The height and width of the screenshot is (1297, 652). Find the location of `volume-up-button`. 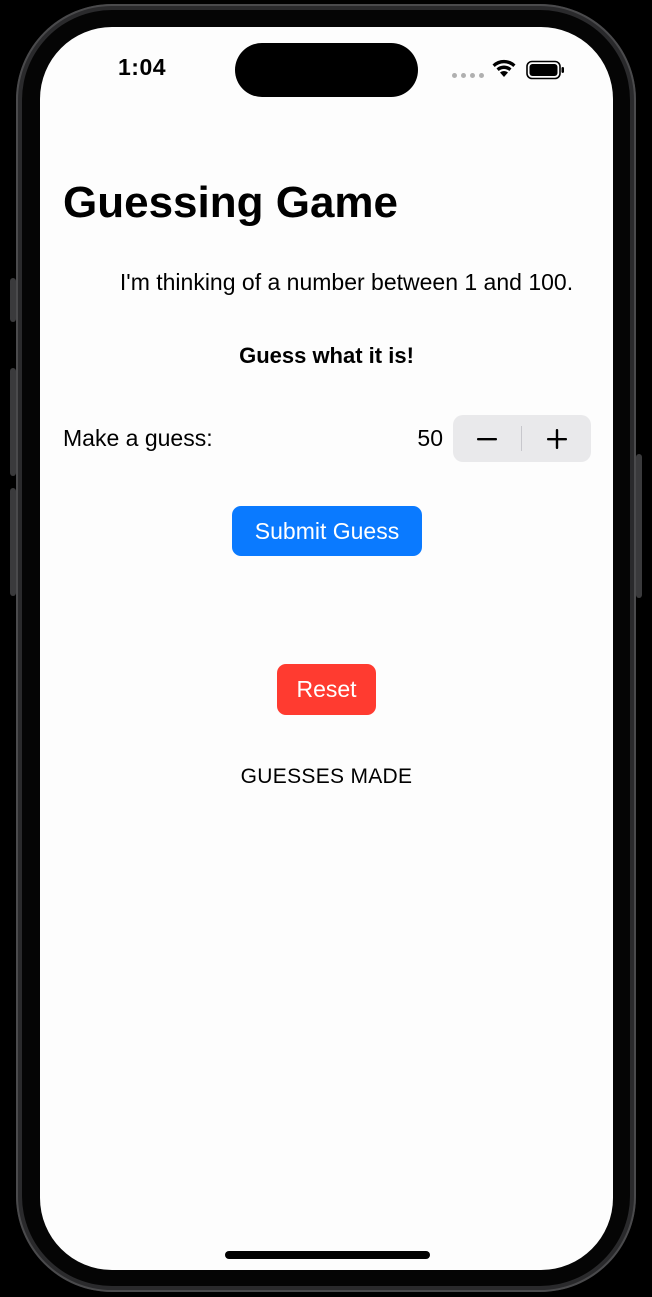

volume-up-button is located at coordinates (13, 422).